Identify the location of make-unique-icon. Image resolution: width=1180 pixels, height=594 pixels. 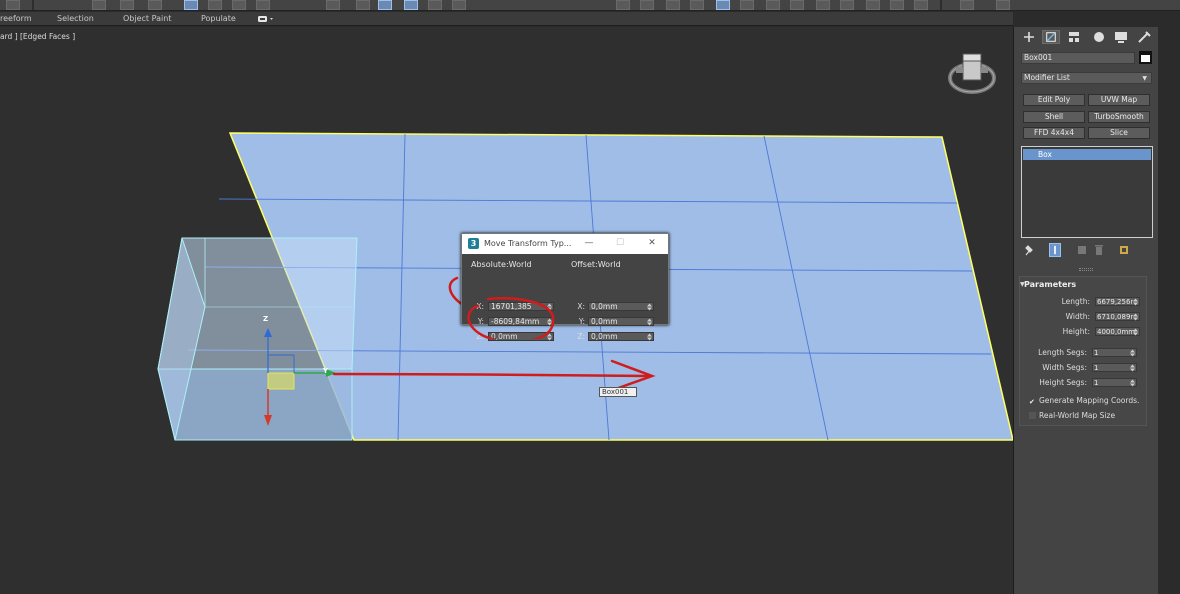
(1082, 250).